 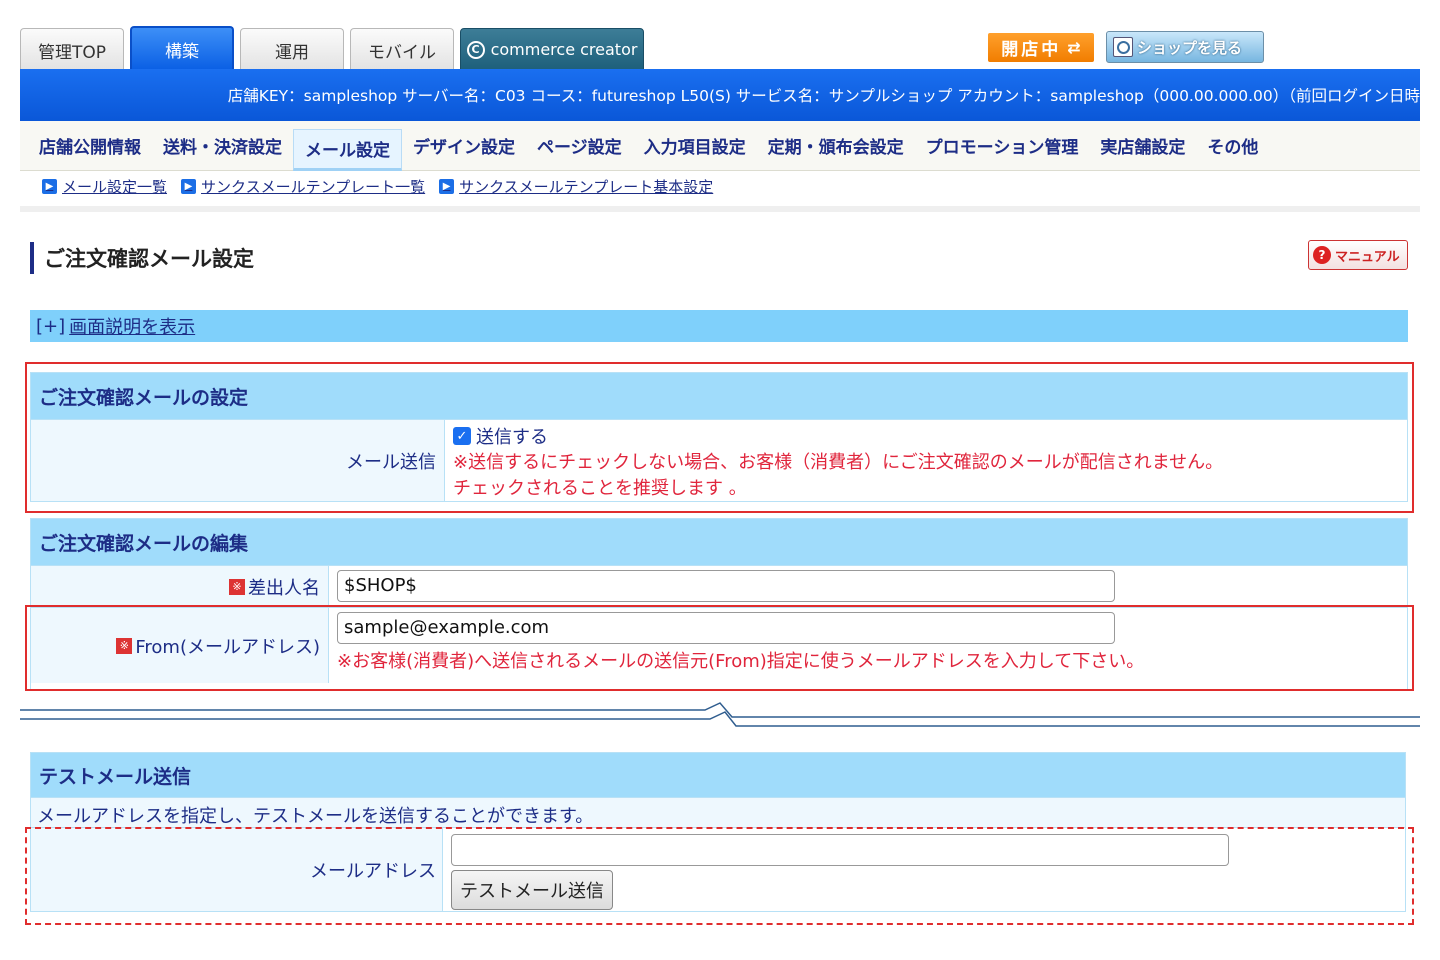 I want to click on sender-name-row: ※ 差出人名 $SHOP$, so click(x=719, y=586).